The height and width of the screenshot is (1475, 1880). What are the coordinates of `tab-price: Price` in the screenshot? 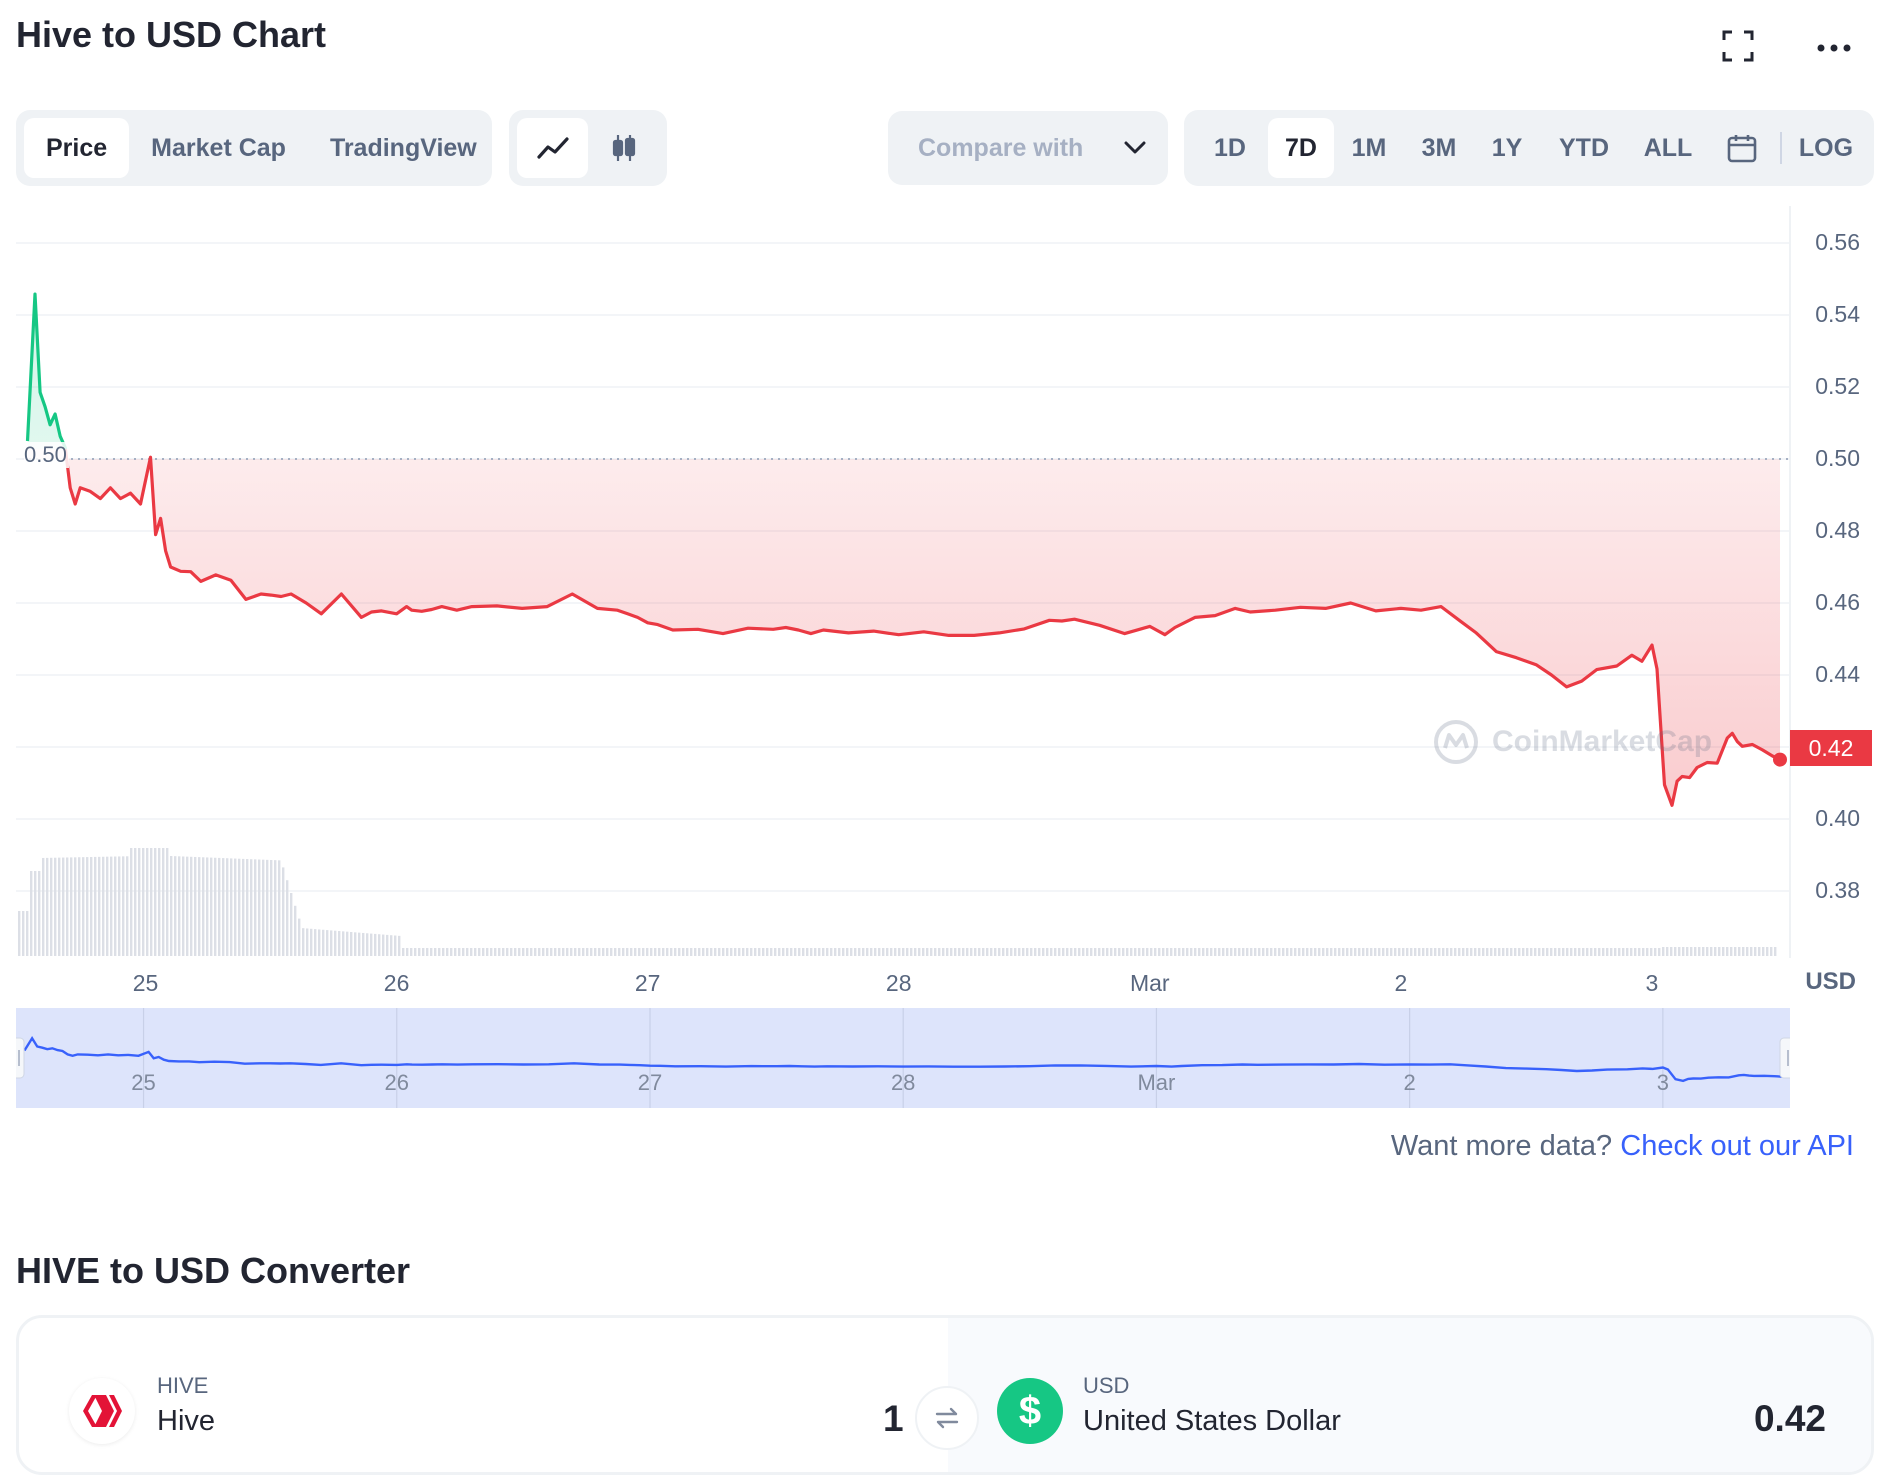 It's located at (77, 148).